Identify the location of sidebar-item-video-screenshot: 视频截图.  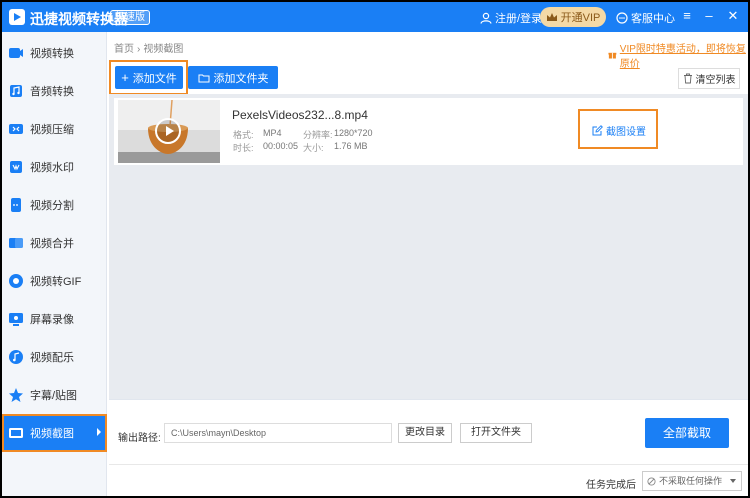
(54, 433).